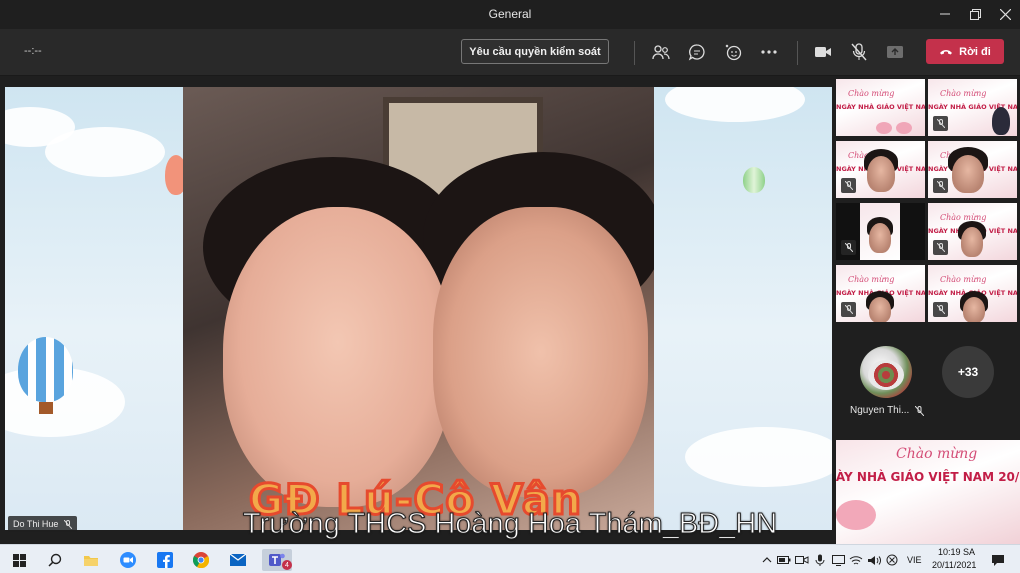  Describe the element at coordinates (46, 408) in the screenshot. I see `balloon-basket` at that location.